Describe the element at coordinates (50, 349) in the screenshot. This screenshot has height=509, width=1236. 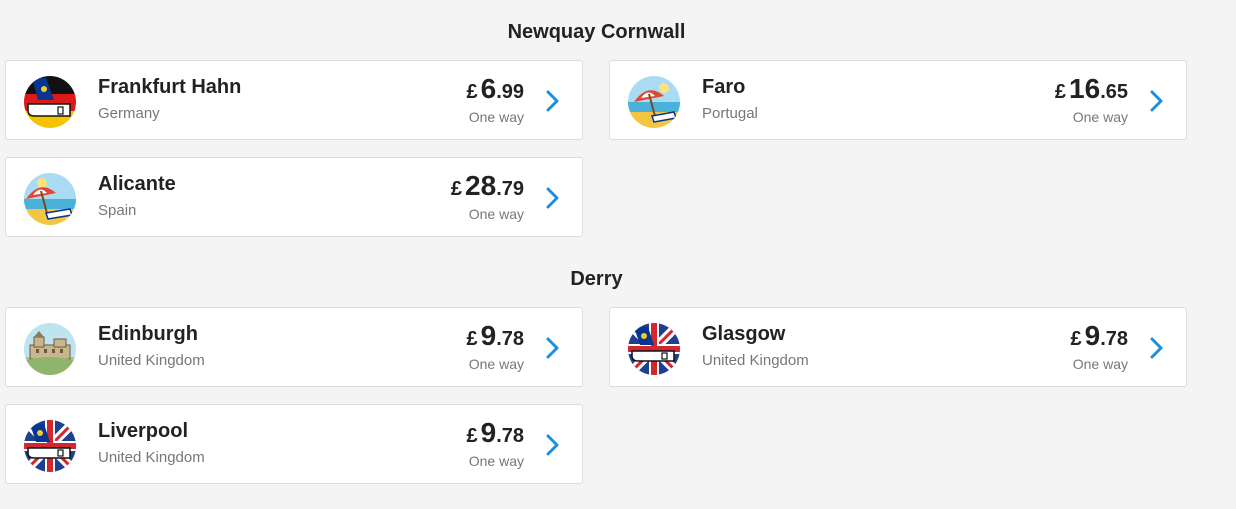
I see `castle-icon` at that location.